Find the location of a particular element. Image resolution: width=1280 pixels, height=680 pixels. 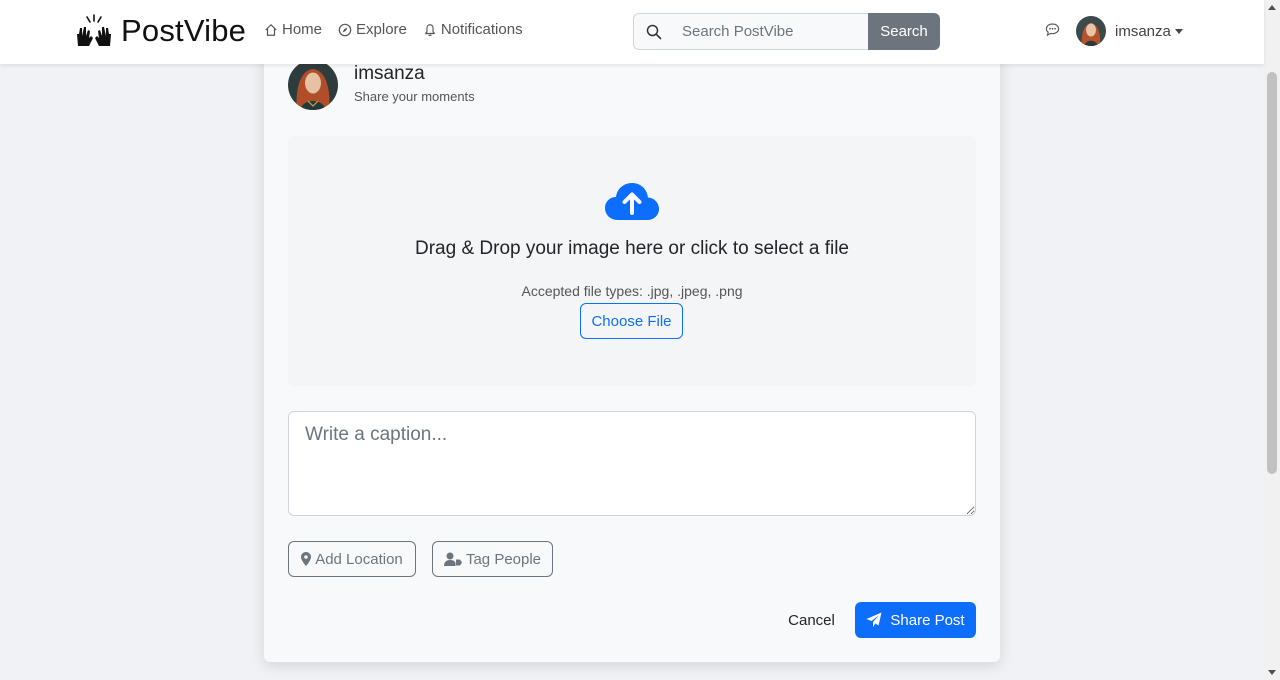

main-nav: Home Explore Notifications is located at coordinates (393, 29).